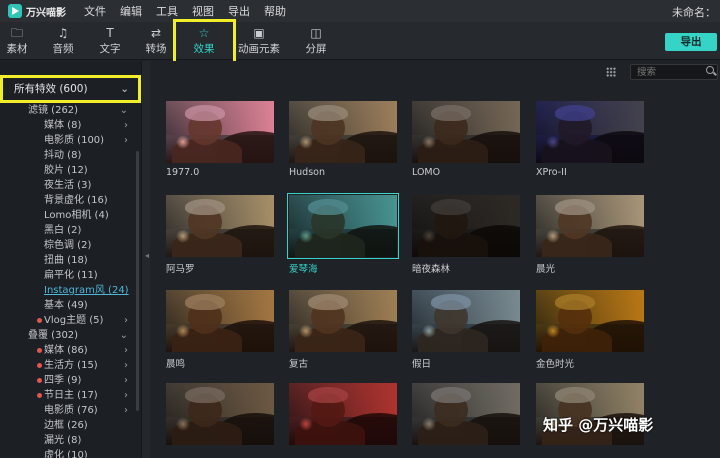 The image size is (720, 458). I want to click on sidebar-item-label: 虚化 (10), so click(66, 454).